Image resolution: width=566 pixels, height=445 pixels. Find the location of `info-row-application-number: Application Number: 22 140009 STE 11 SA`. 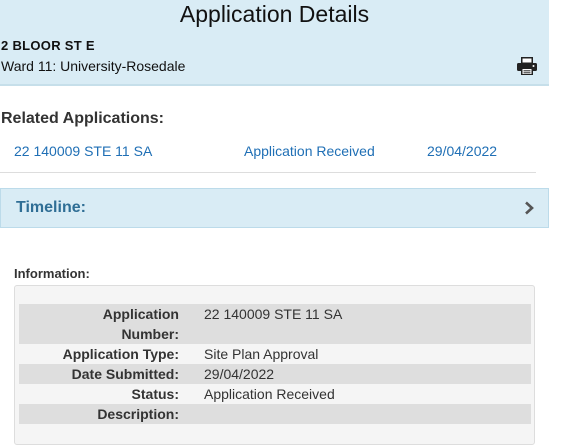

info-row-application-number: Application Number: 22 140009 STE 11 SA is located at coordinates (275, 324).